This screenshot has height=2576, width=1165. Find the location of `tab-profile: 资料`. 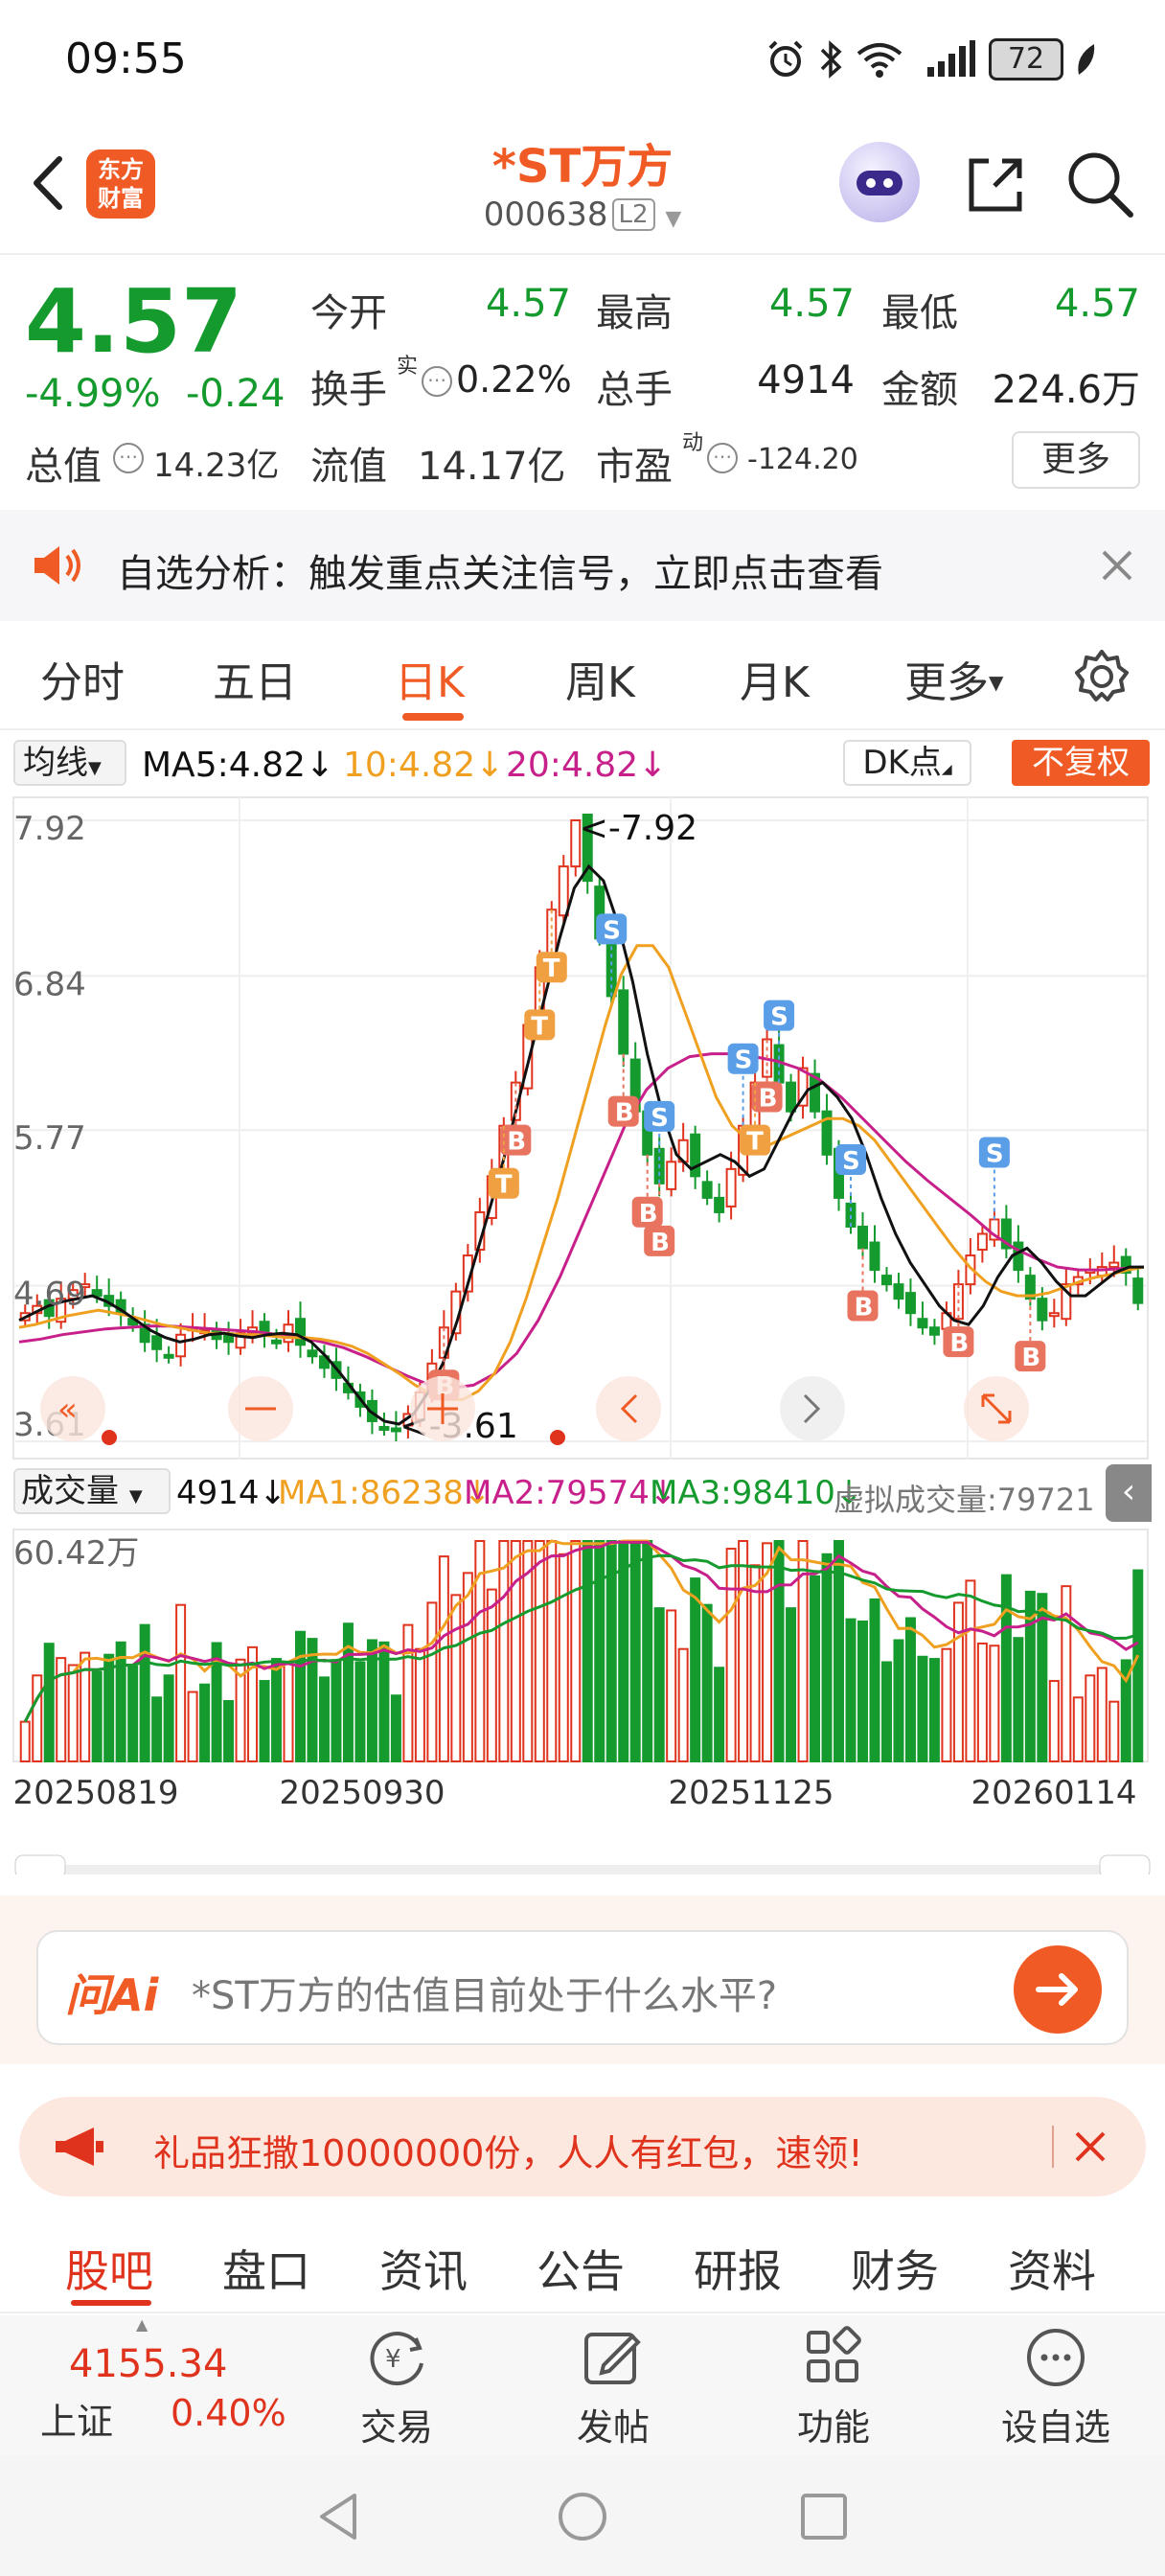

tab-profile: 资料 is located at coordinates (1052, 2268).